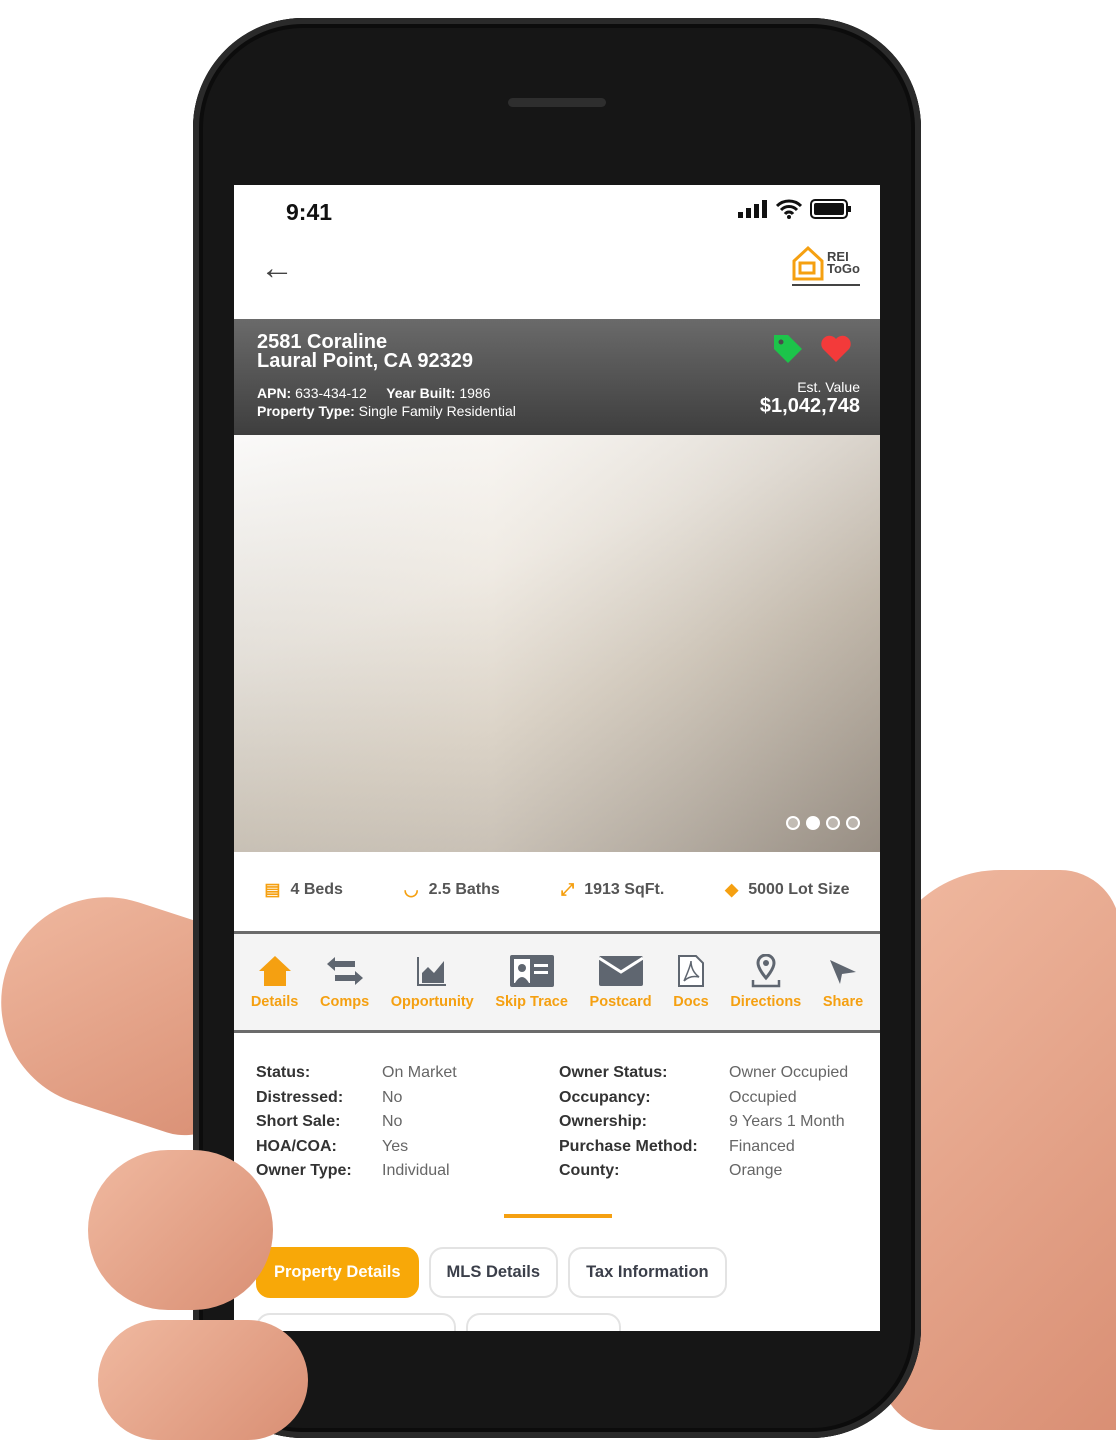  What do you see at coordinates (277, 268) in the screenshot?
I see `back-arrow-icon: ←` at bounding box center [277, 268].